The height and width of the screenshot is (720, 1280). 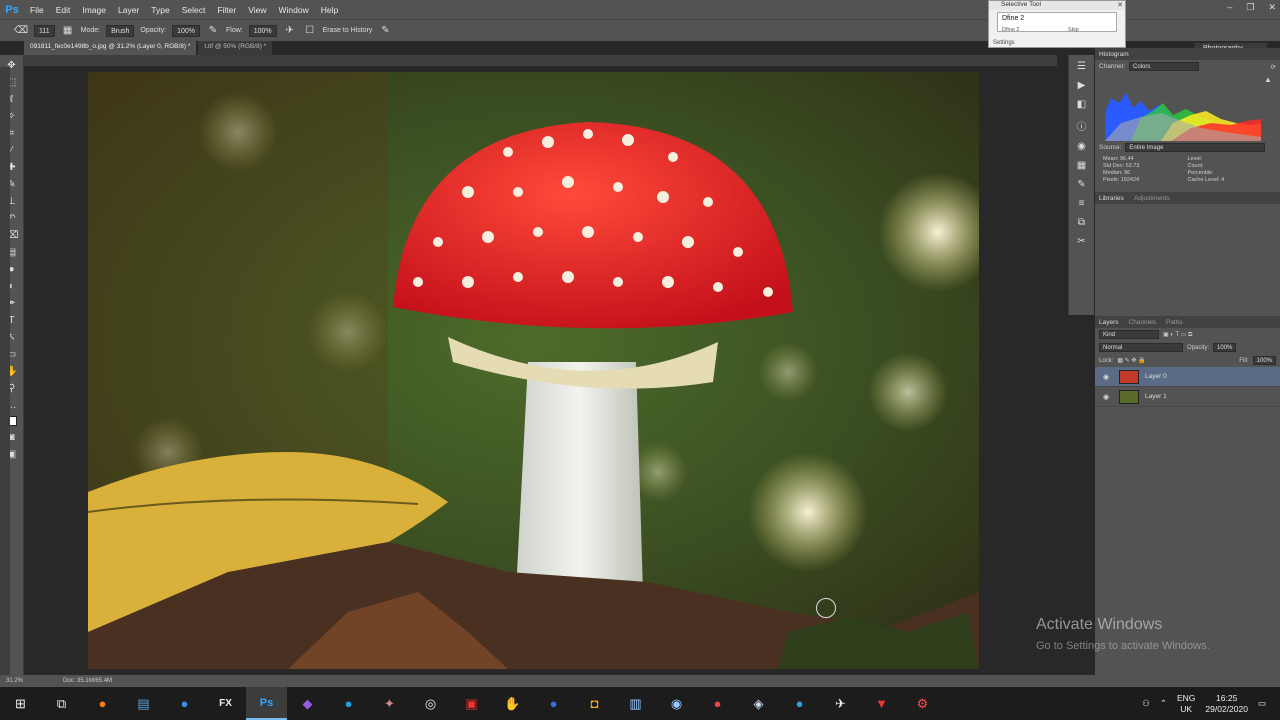 I want to click on menu-view: View, so click(x=257, y=10).